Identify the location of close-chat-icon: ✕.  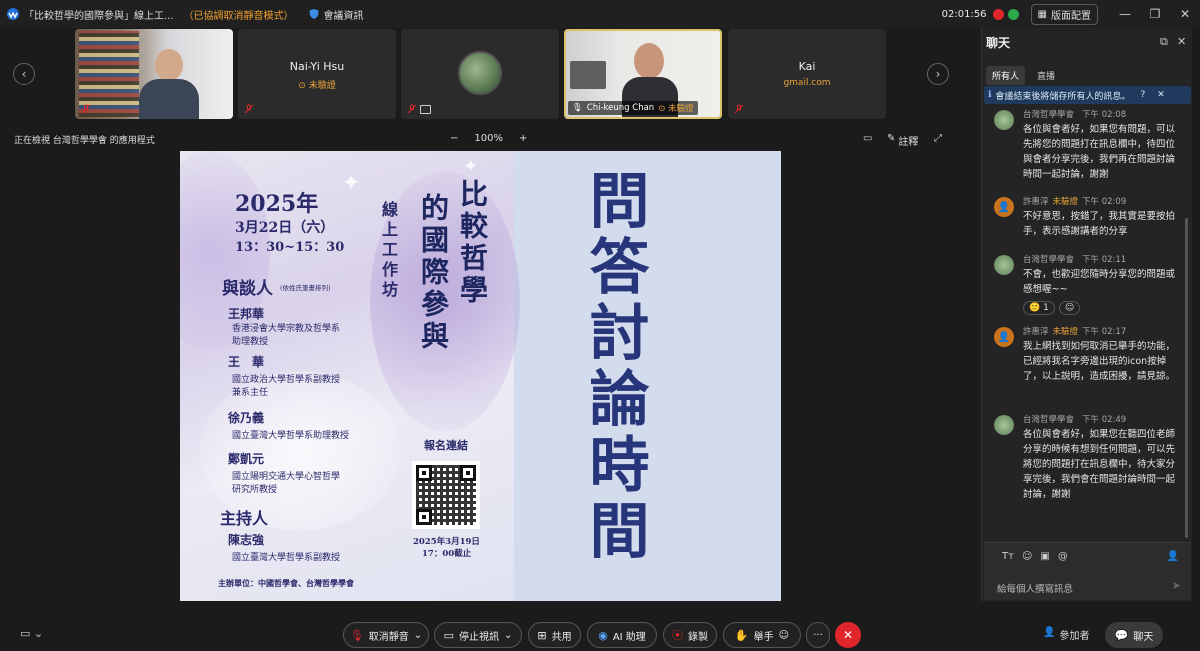
(1181, 41).